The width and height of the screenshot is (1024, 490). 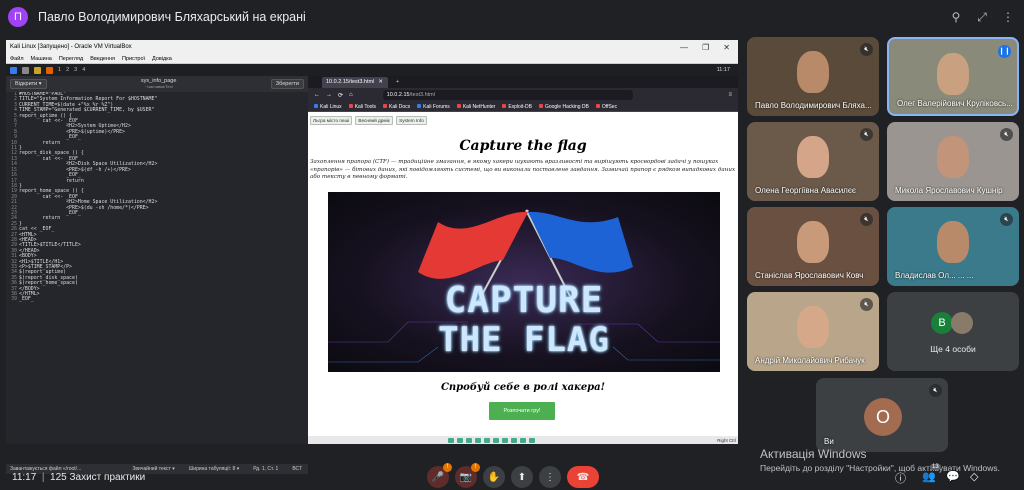 I want to click on camera-button: 📷!, so click(x=467, y=475).